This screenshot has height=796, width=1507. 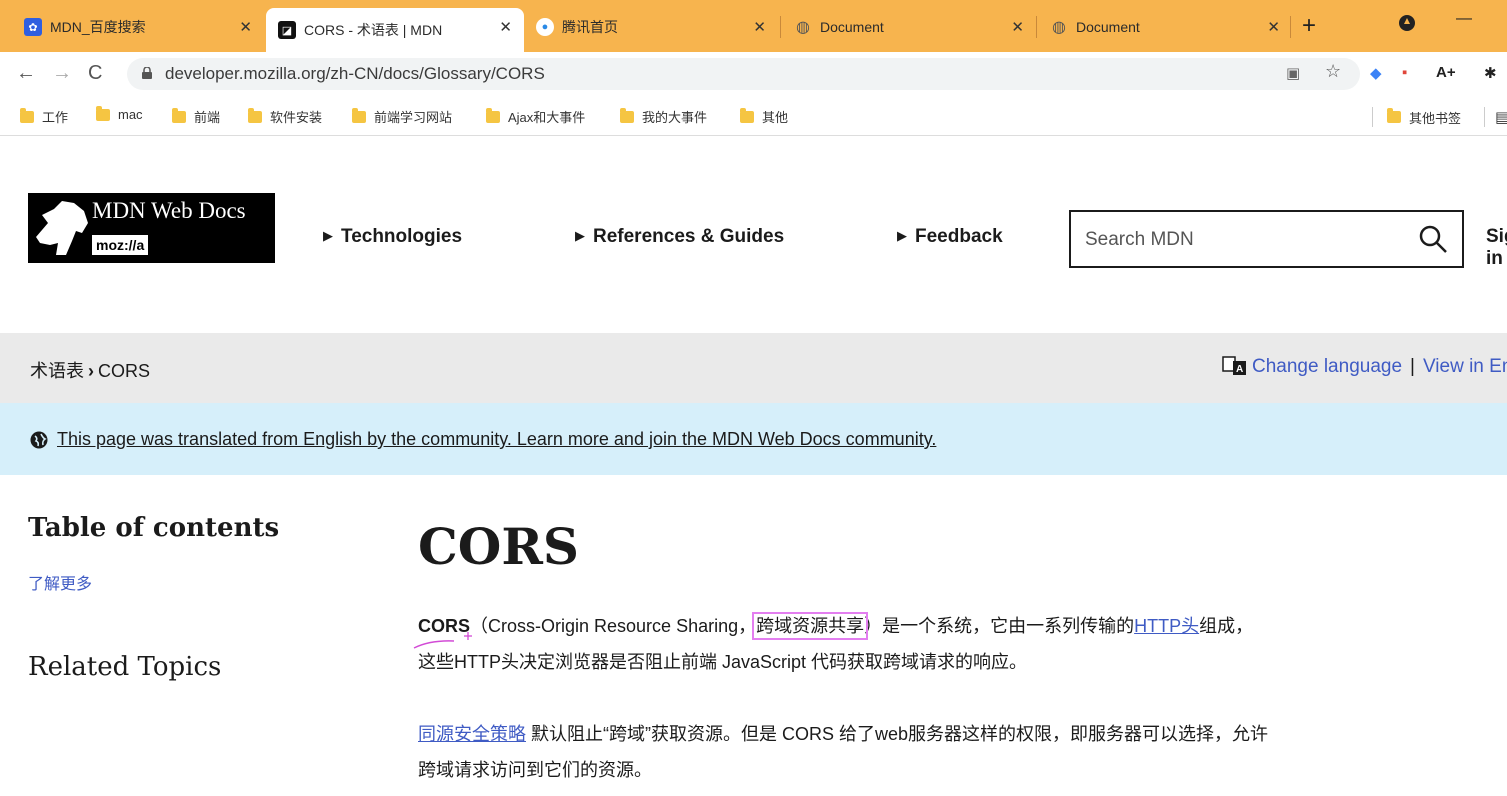 I want to click on bookmark-folder: 工作, so click(x=44, y=116).